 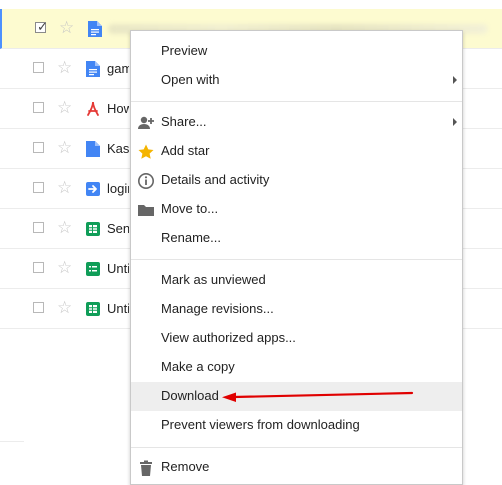 What do you see at coordinates (146, 181) in the screenshot?
I see `info-icon` at bounding box center [146, 181].